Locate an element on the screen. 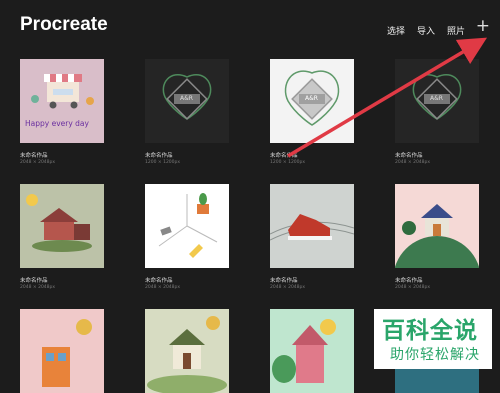 This screenshot has width=500, height=393. sneaker-illustration is located at coordinates (312, 227).